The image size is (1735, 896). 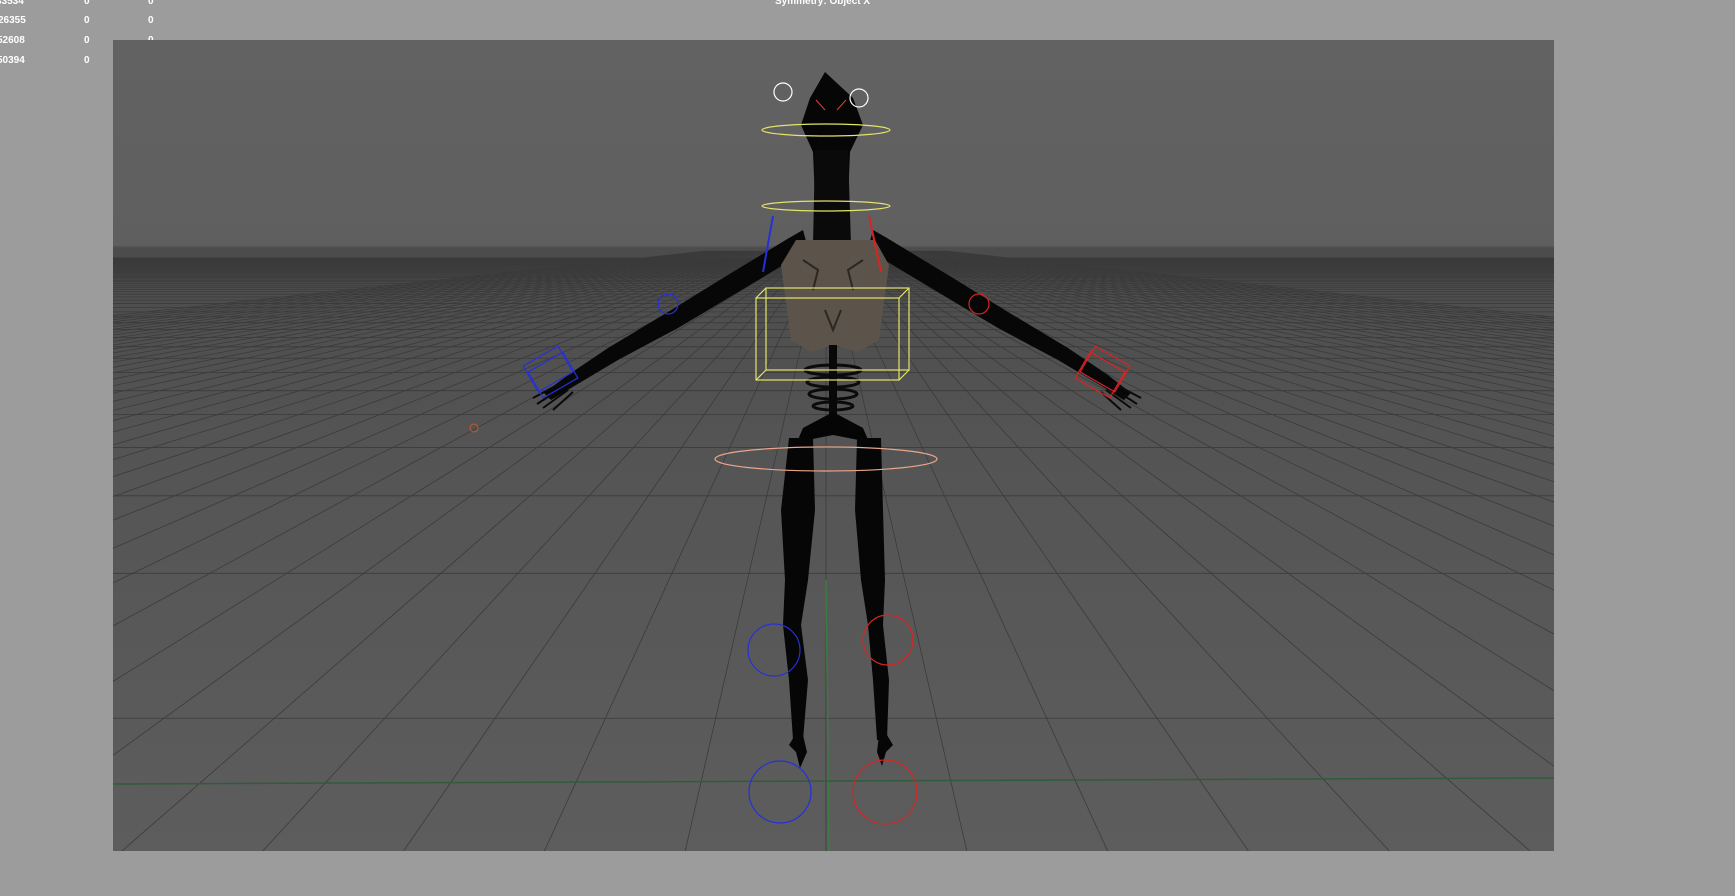 I want to click on character-right-leg, so click(x=872, y=589).